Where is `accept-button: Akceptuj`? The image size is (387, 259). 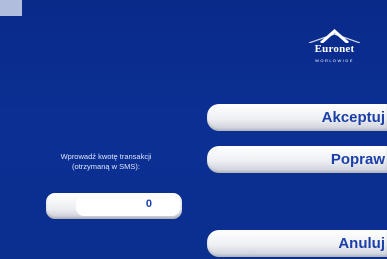
accept-button: Akceptuj is located at coordinates (297, 117).